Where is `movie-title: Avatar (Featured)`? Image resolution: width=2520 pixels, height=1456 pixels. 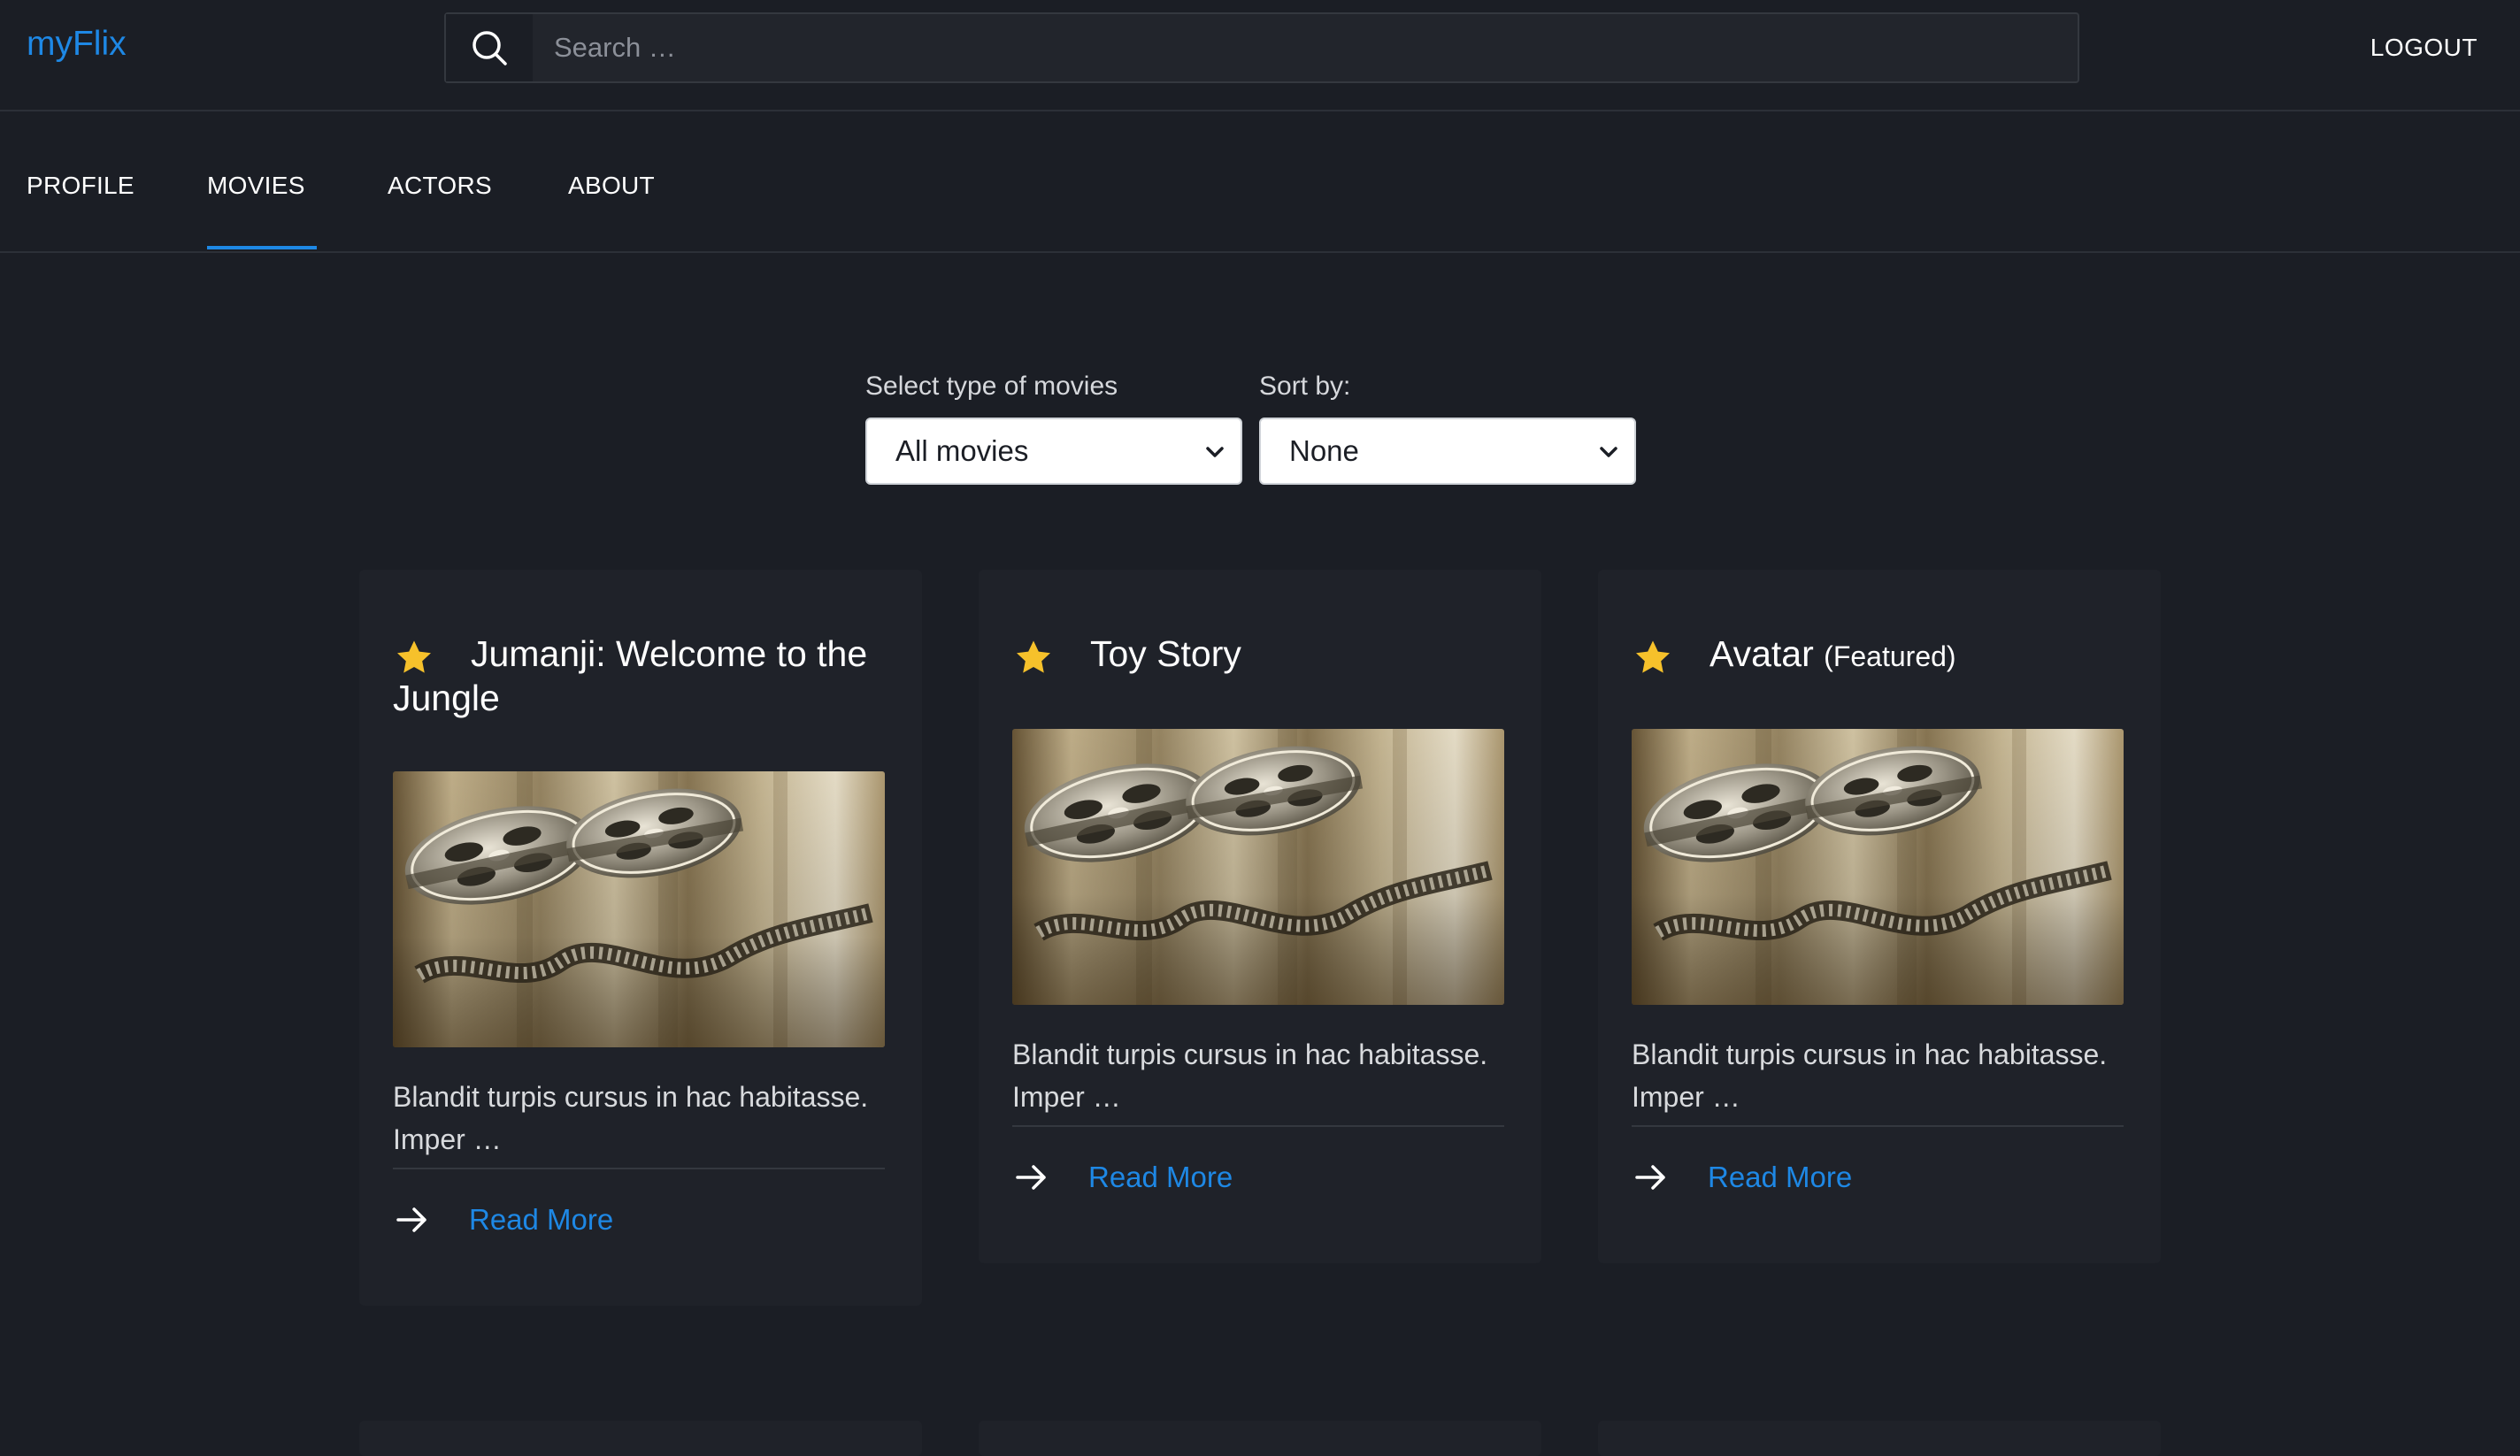 movie-title: Avatar (Featured) is located at coordinates (1879, 655).